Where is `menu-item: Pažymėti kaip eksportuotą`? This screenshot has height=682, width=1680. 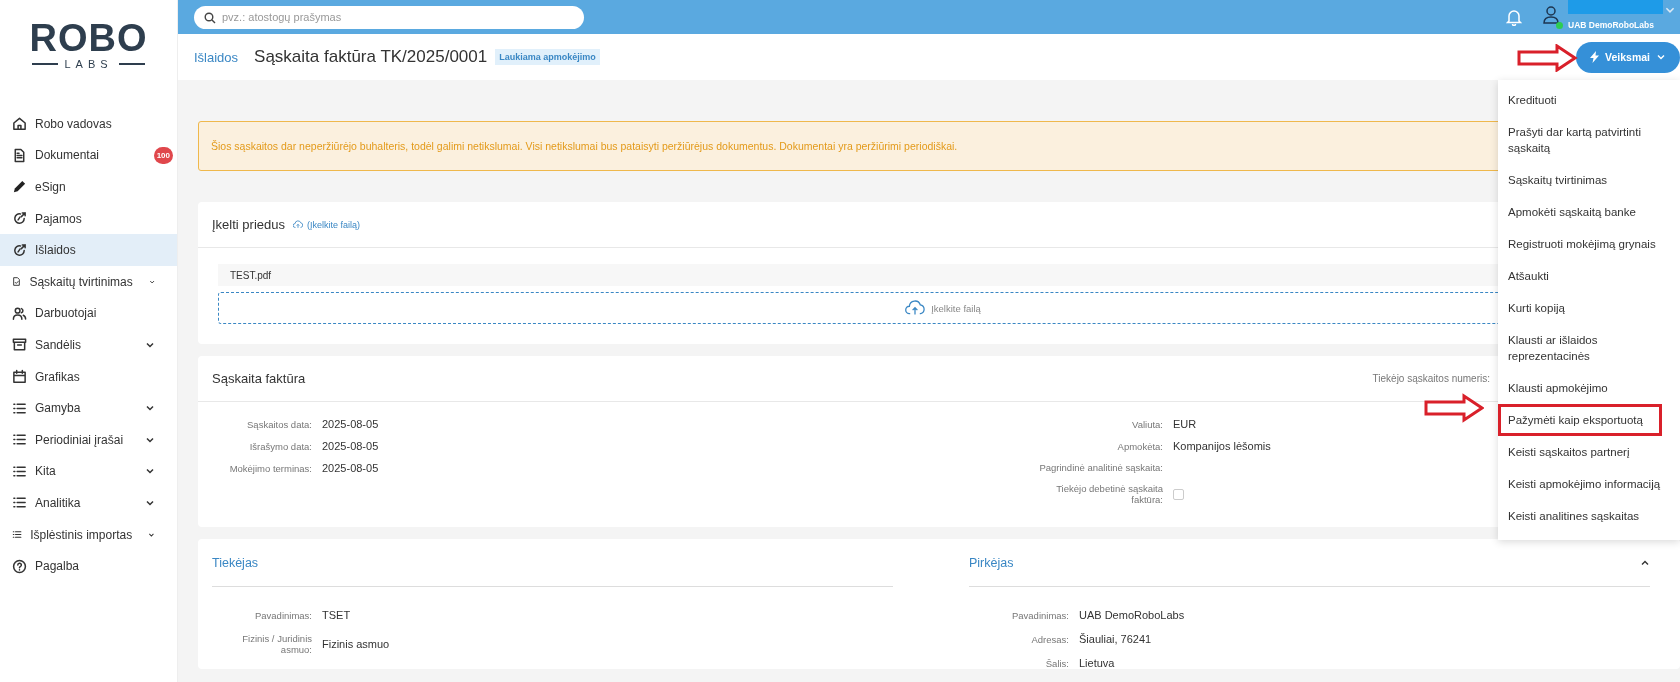
menu-item: Pažymėti kaip eksportuotą is located at coordinates (1580, 420).